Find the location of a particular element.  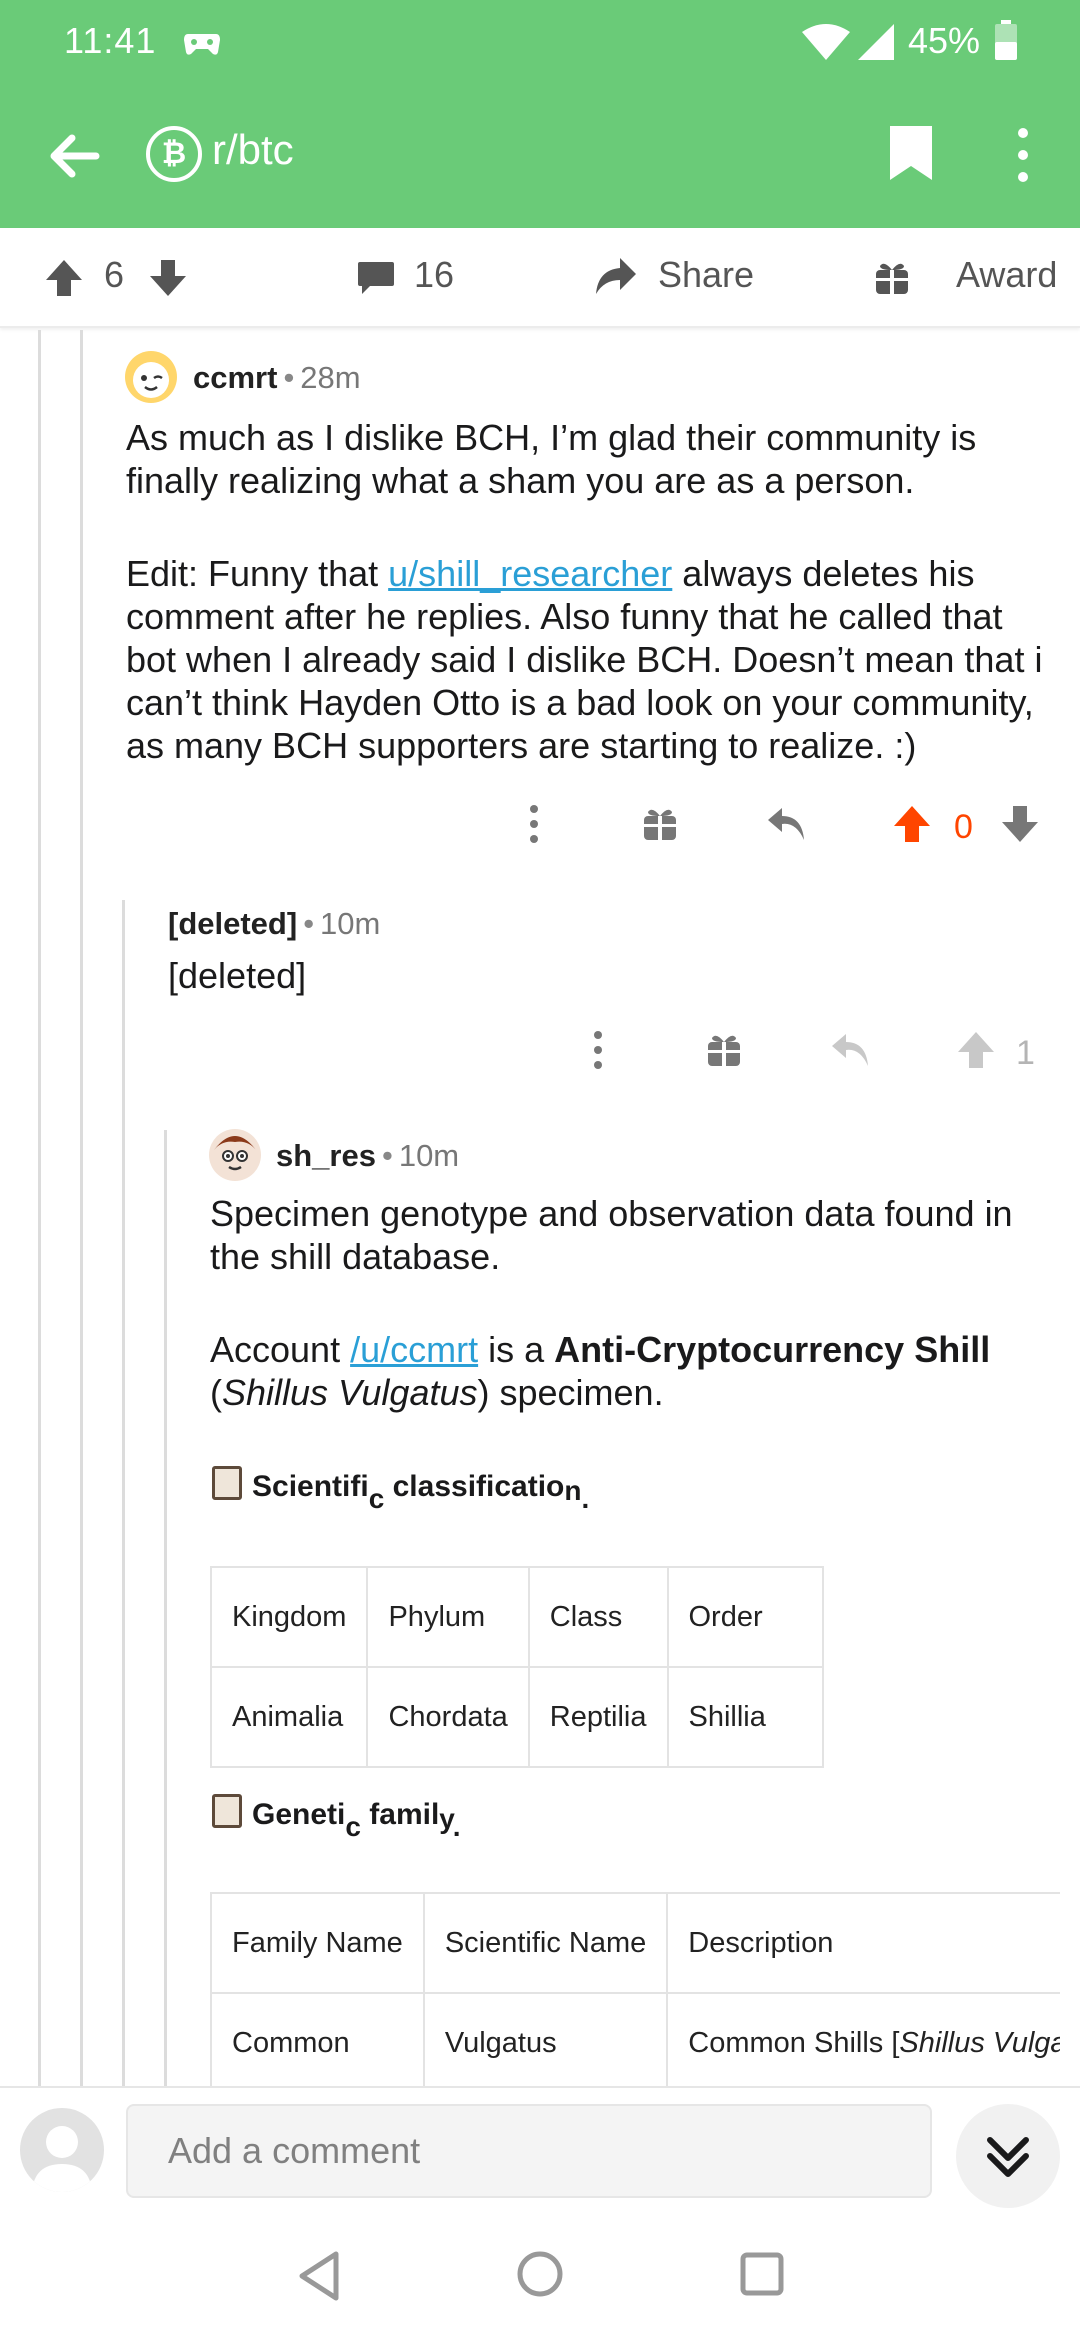

text-span: Common Shills [ is located at coordinates (794, 2042).